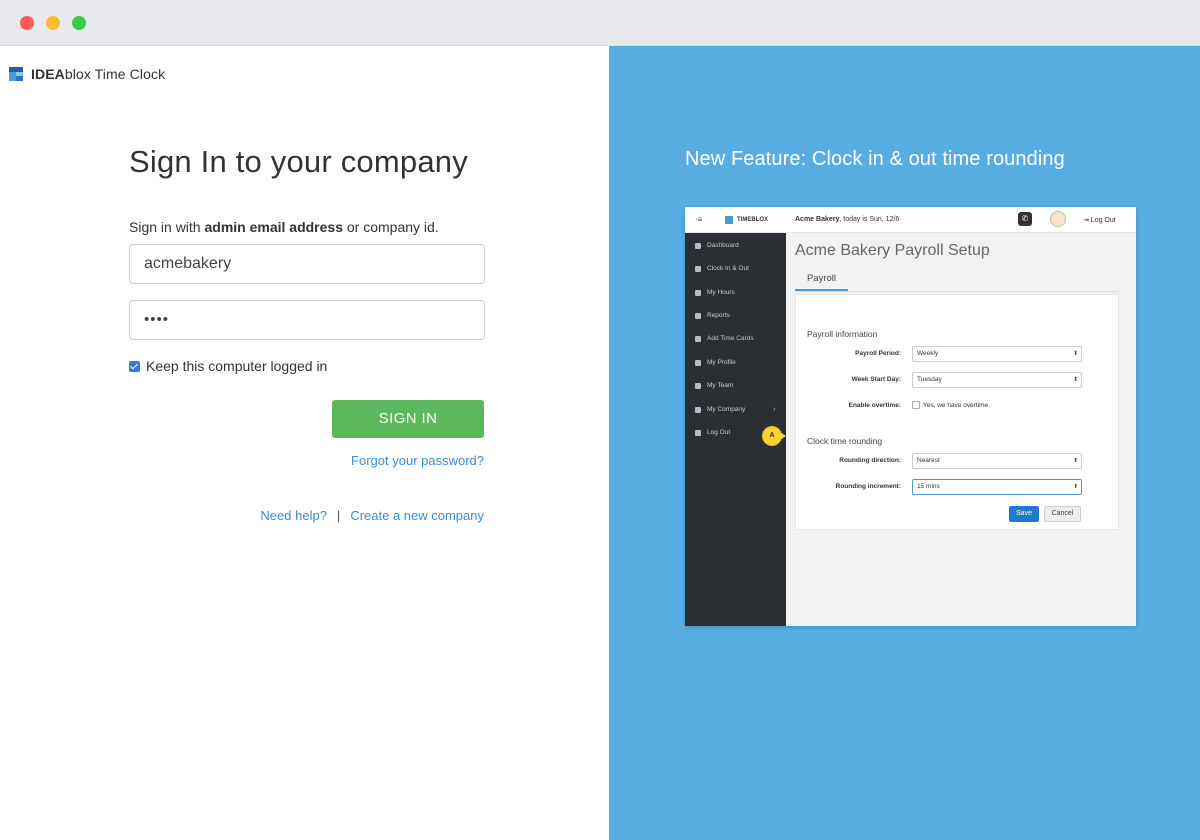  I want to click on close-window-button, so click(27, 23).